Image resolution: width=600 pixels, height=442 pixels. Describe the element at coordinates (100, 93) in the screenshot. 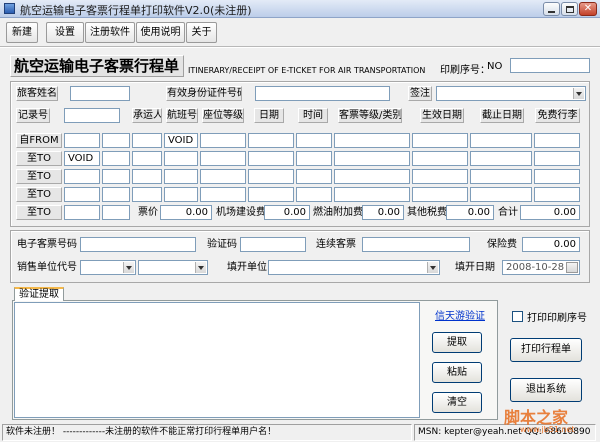

I see `passenger-name-field` at that location.